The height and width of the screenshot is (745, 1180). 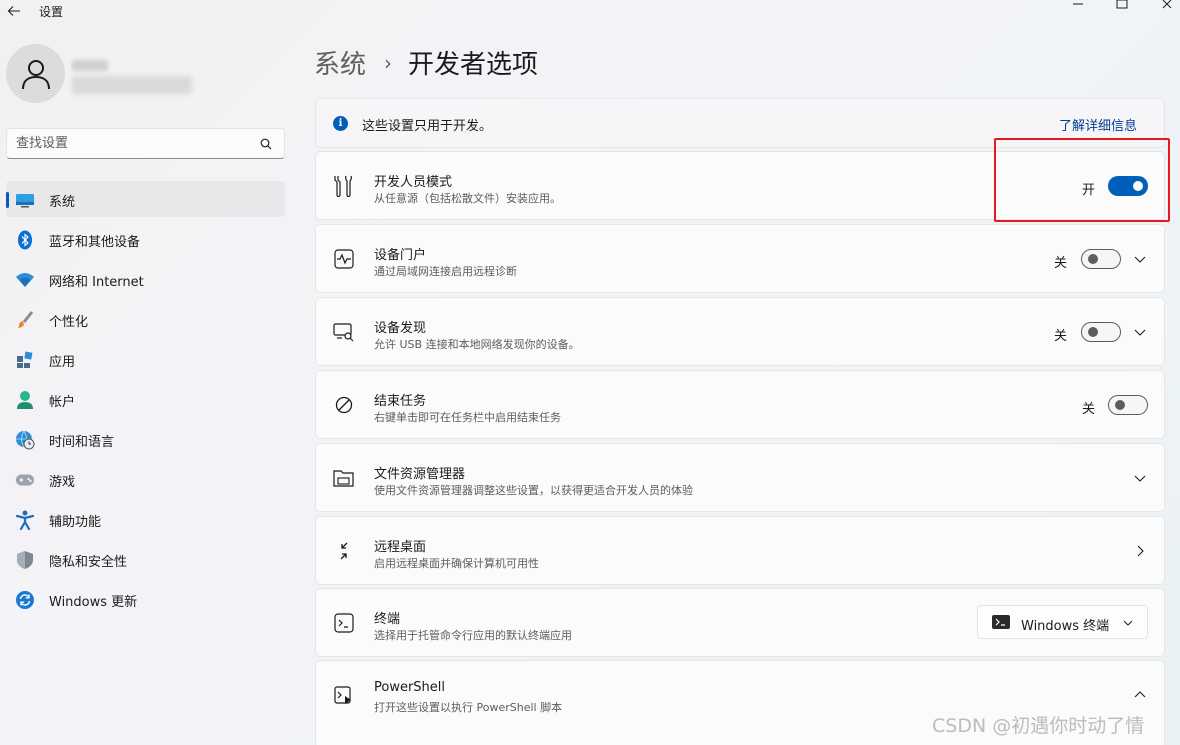 What do you see at coordinates (456, 563) in the screenshot?
I see `row-subtitle: 启用远程桌面并确保计算机可用性` at bounding box center [456, 563].